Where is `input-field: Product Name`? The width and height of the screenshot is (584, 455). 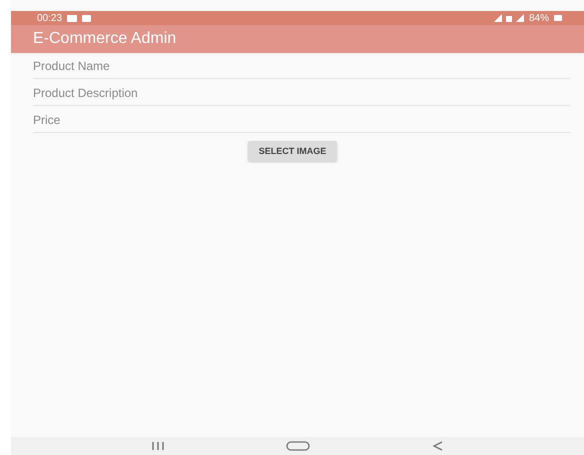 input-field: Product Name is located at coordinates (301, 67).